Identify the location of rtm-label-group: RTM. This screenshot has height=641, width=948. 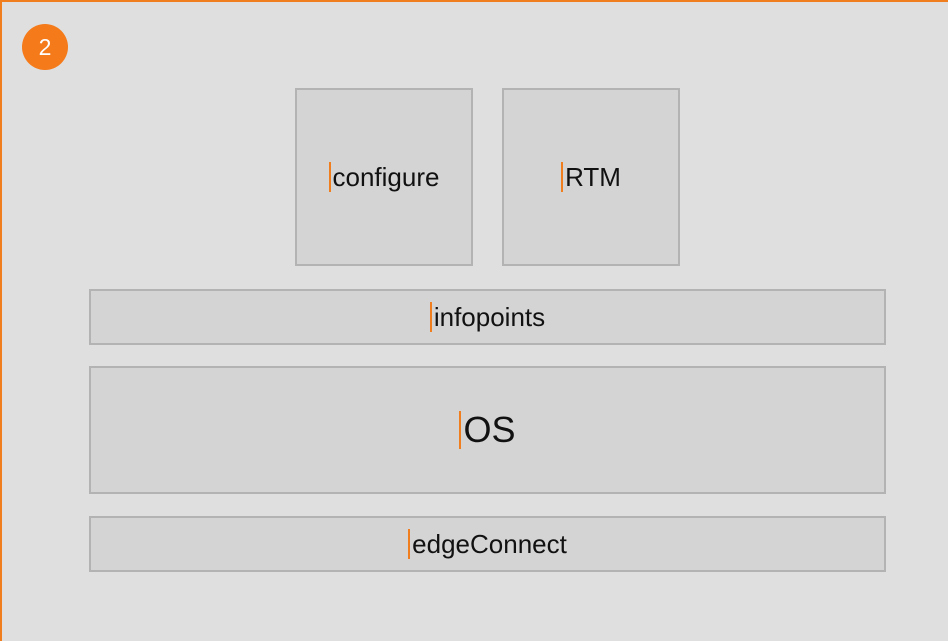
(591, 177).